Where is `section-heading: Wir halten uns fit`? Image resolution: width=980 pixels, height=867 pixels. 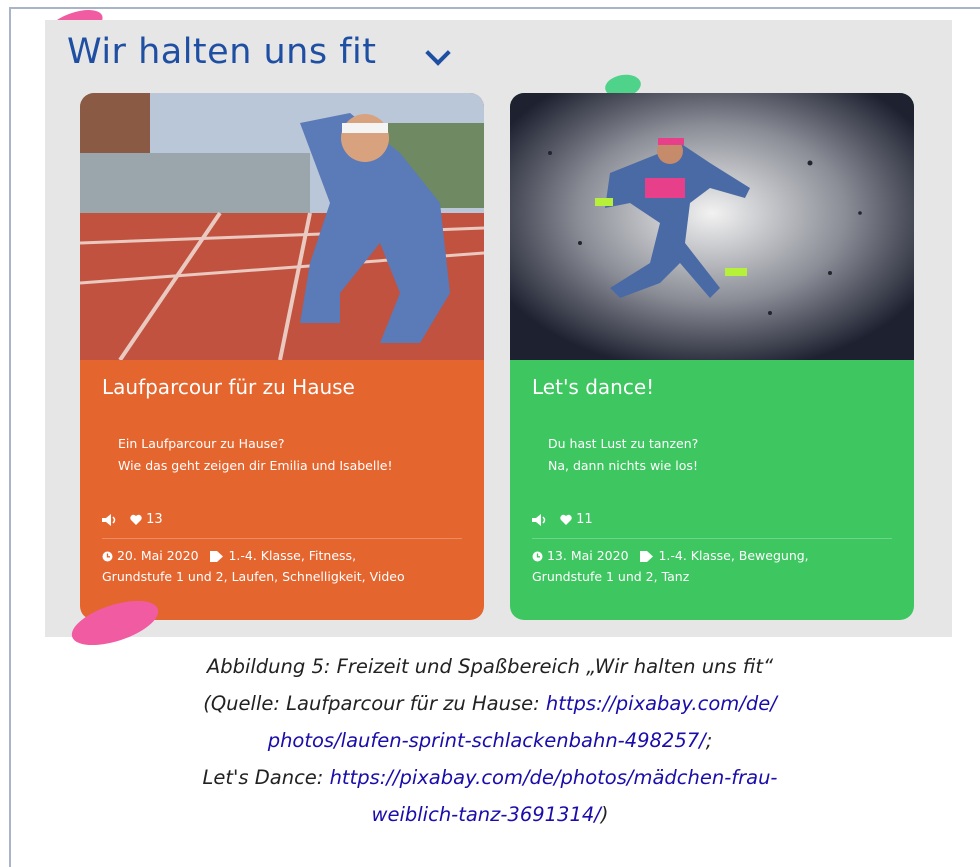
section-heading: Wir halten uns fit is located at coordinates (222, 52).